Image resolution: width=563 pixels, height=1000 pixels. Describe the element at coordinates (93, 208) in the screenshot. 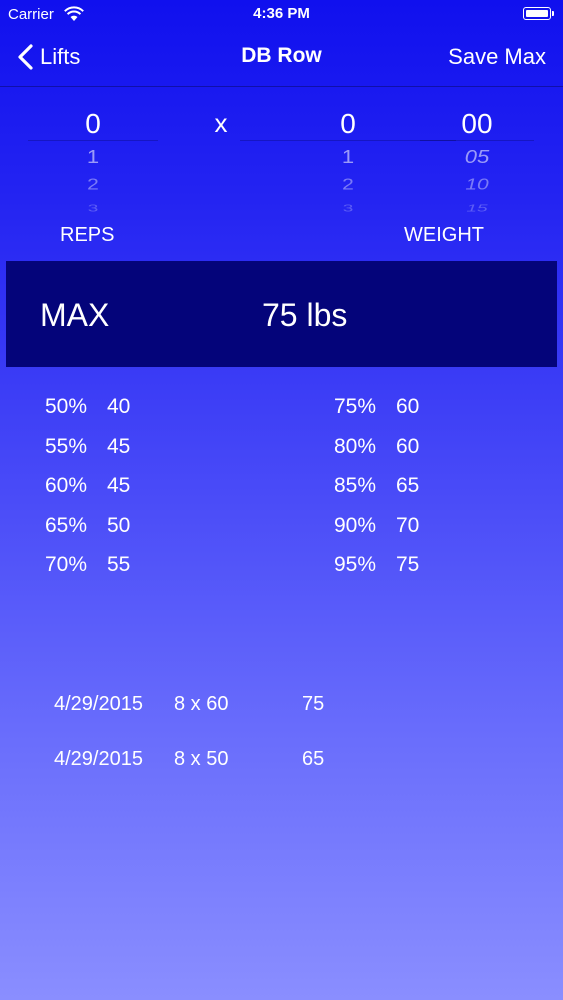

I see `reps-picker-option: 3` at that location.